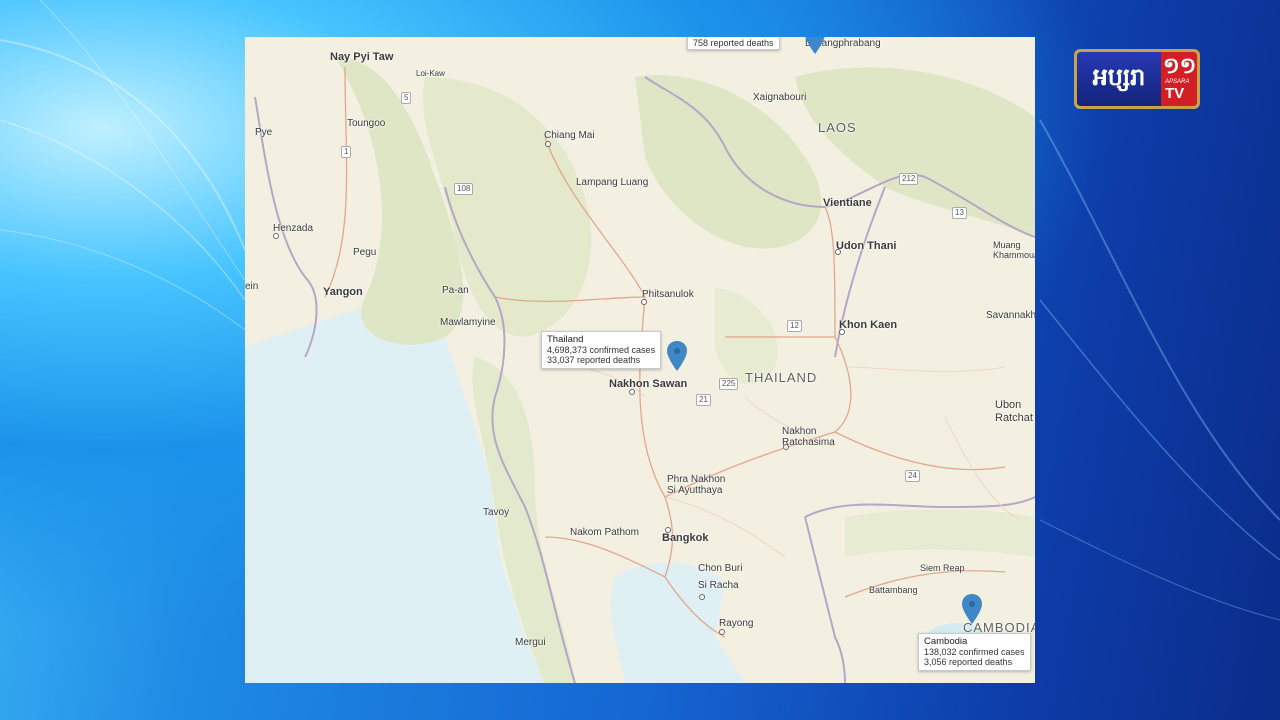 This screenshot has height=720, width=1280. What do you see at coordinates (366, 123) in the screenshot?
I see `city-label: Toungoo` at bounding box center [366, 123].